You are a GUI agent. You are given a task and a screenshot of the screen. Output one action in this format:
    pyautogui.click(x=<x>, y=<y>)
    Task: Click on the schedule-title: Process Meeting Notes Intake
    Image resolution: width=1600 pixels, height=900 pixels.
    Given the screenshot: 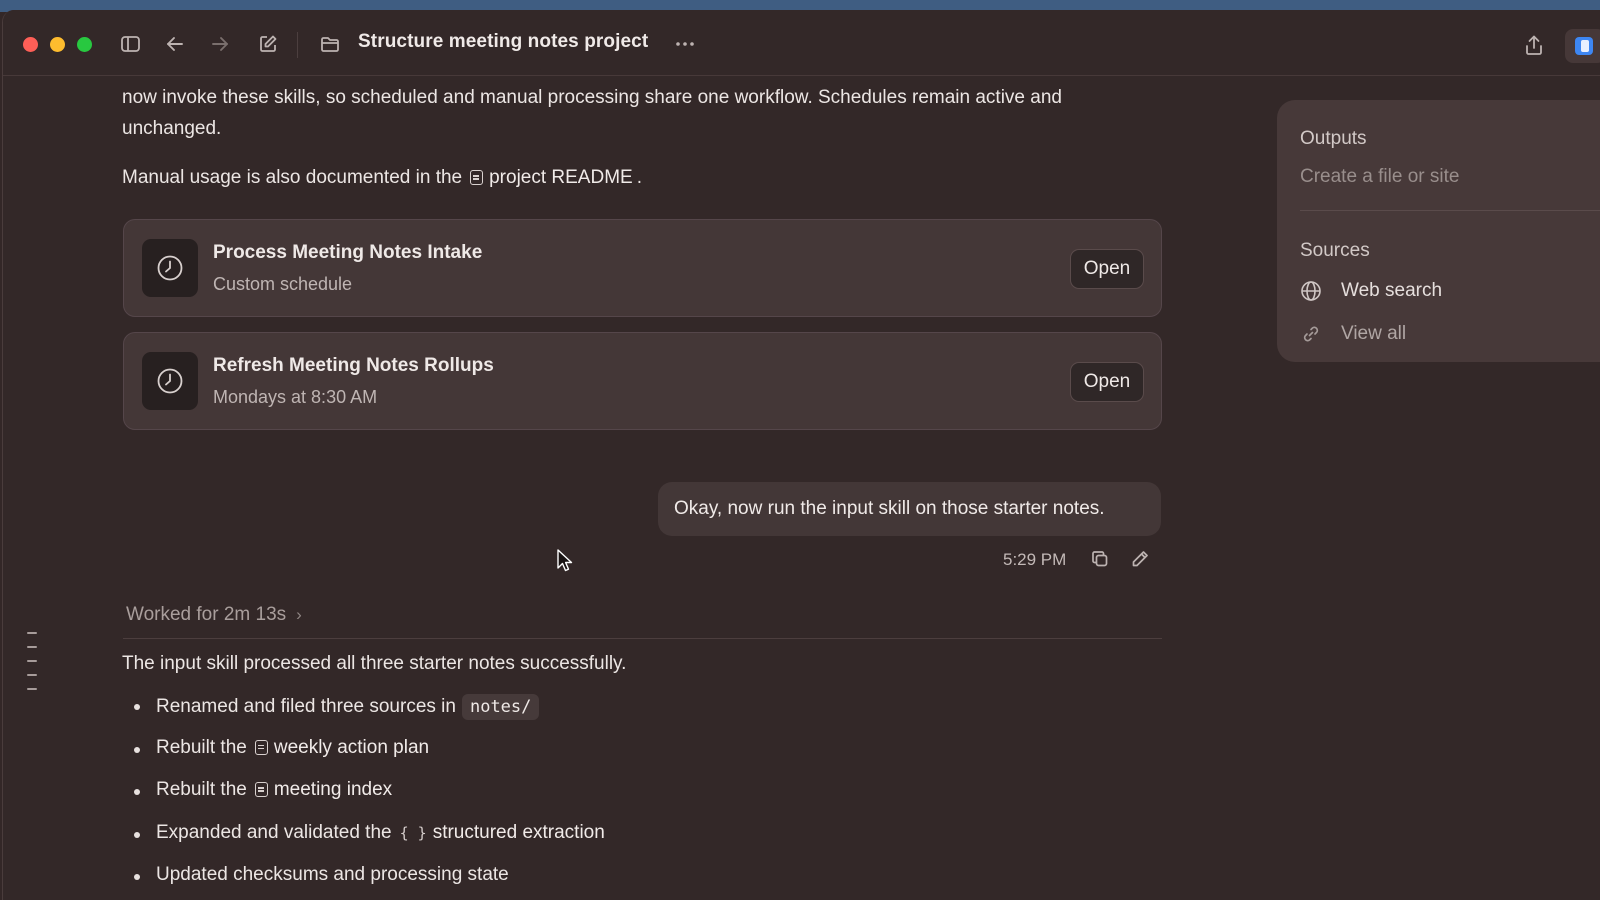 What is the action you would take?
    pyautogui.click(x=348, y=252)
    